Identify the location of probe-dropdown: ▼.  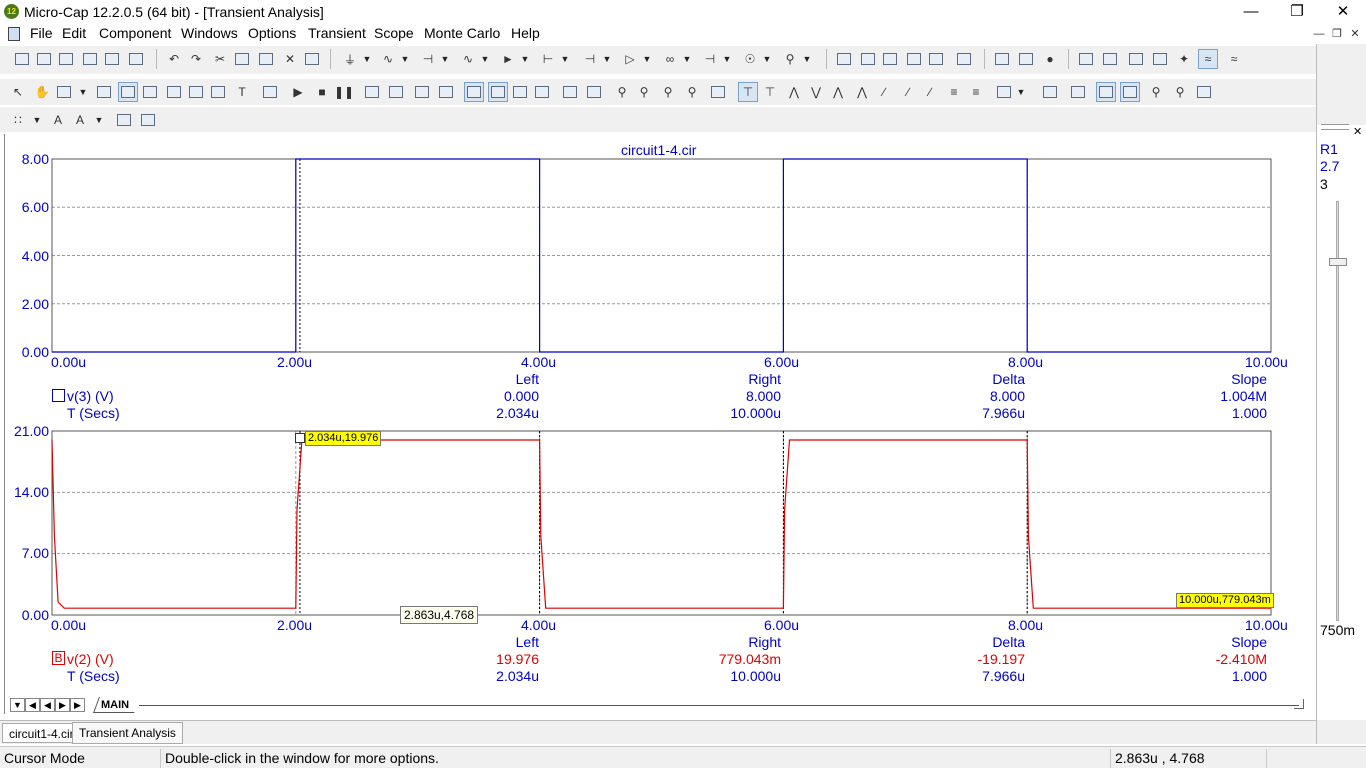
(807, 59).